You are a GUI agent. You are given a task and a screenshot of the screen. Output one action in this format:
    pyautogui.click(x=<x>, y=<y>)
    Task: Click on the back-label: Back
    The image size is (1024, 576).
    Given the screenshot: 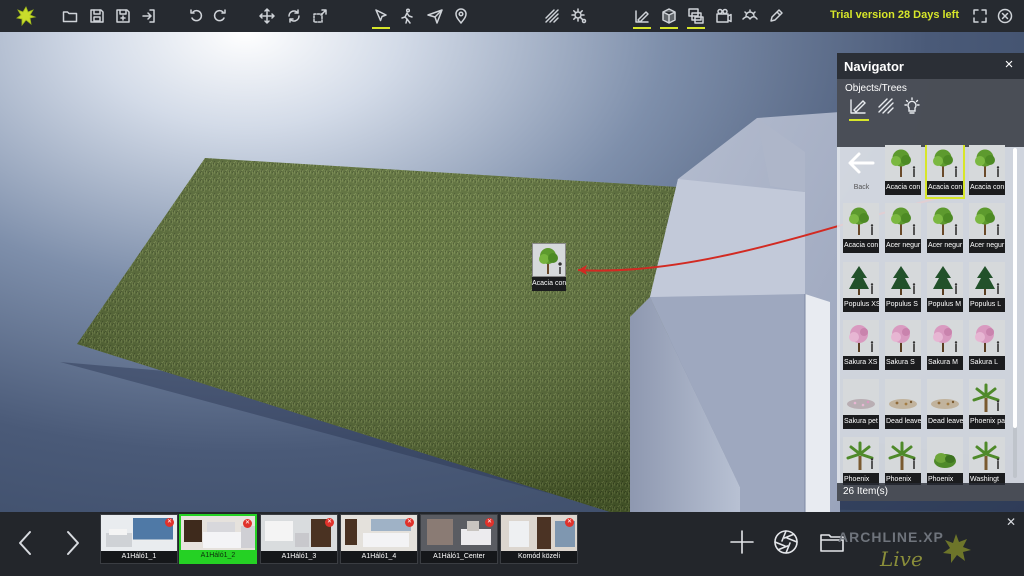 What is the action you would take?
    pyautogui.click(x=861, y=187)
    